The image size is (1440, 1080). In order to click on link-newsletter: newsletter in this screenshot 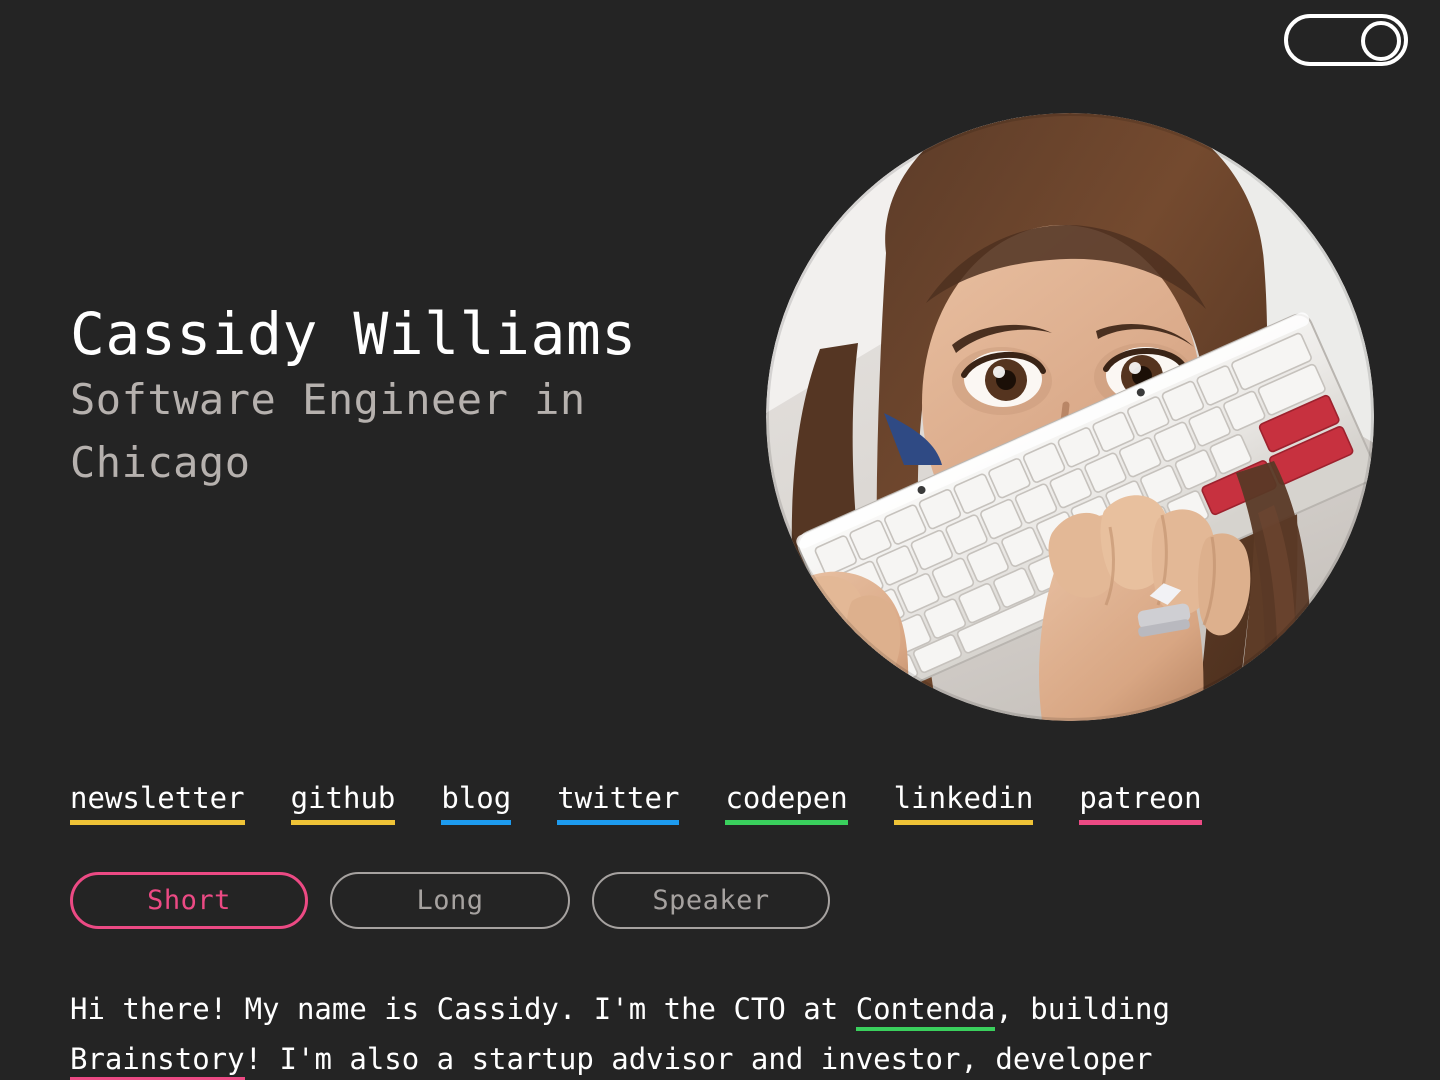, I will do `click(157, 803)`.